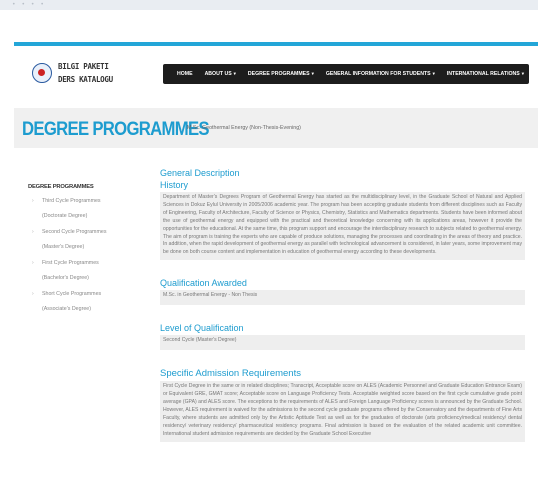 This screenshot has height=500, width=538. What do you see at coordinates (342, 298) in the screenshot?
I see `qualification-text: M.Sc. in Geothermal Energy - Non Thesis` at bounding box center [342, 298].